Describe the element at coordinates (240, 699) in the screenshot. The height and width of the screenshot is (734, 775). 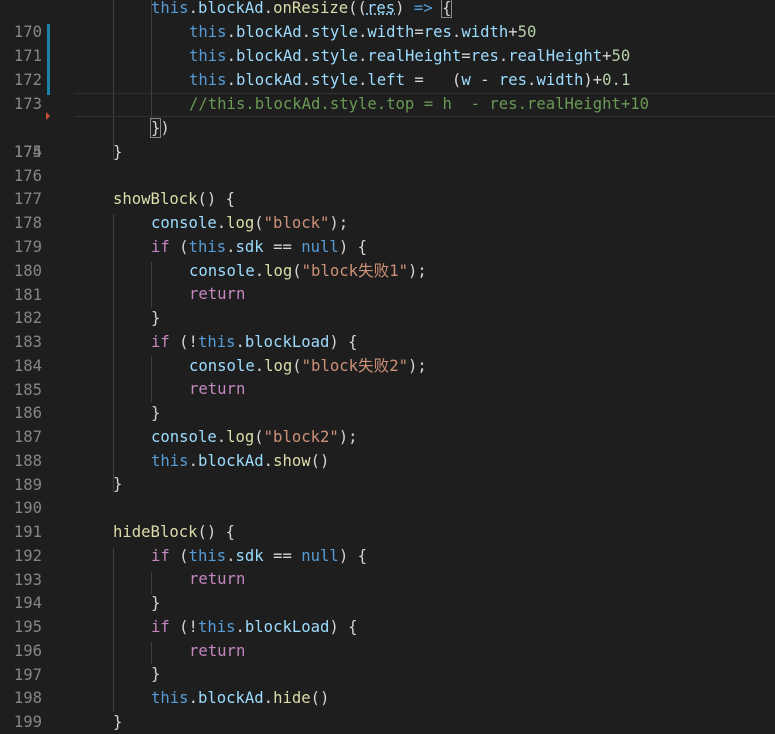
I see `code-text: this.blockAd.hide()` at that location.